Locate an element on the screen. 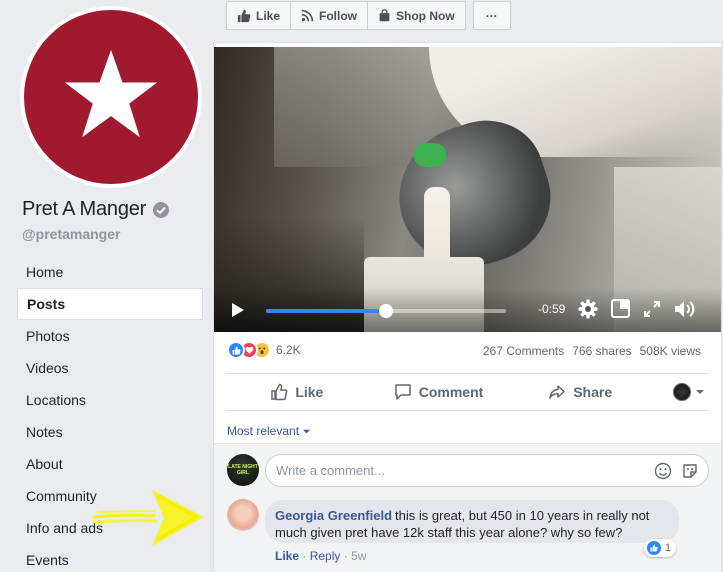 The height and width of the screenshot is (572, 723). comment-meta: Like · Reply · 5w is located at coordinates (321, 556).